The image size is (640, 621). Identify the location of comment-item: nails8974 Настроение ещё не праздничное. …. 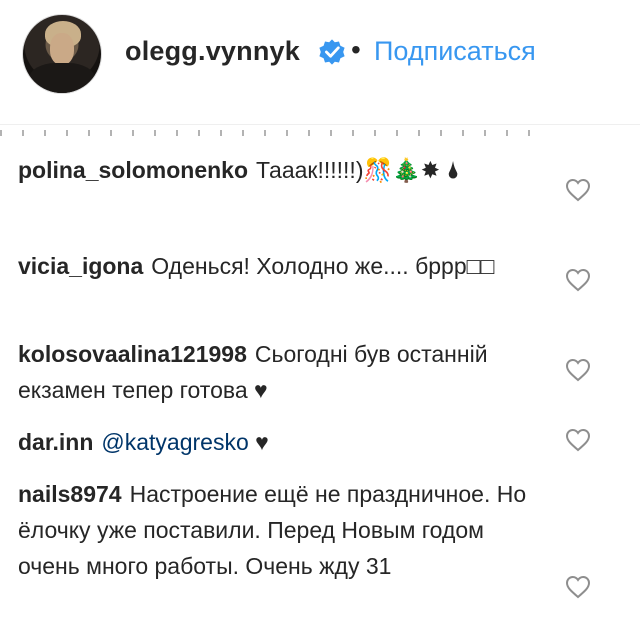
(283, 530).